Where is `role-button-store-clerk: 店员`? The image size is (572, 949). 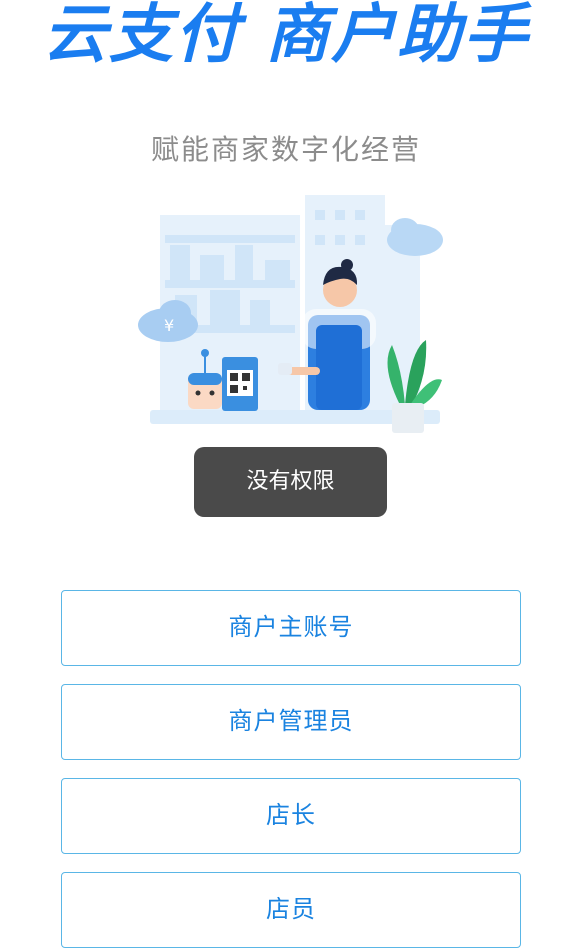 role-button-store-clerk: 店员 is located at coordinates (291, 910).